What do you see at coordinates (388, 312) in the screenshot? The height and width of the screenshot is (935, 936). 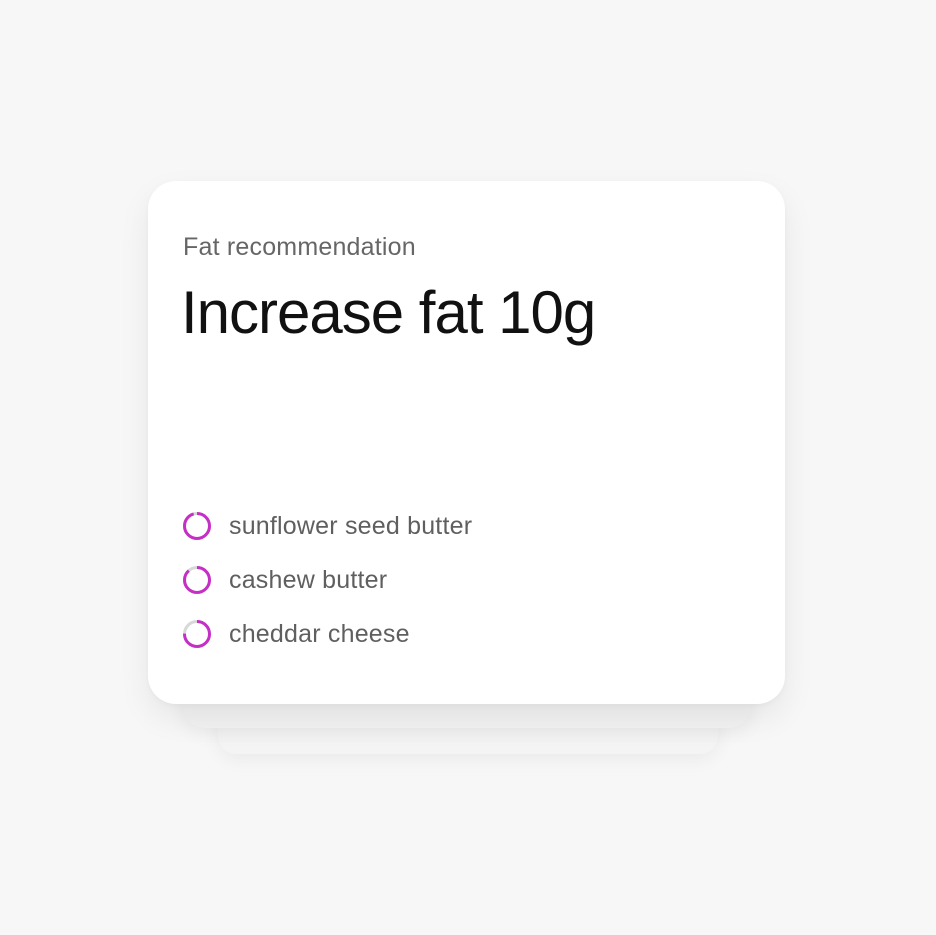 I see `card-title: Increase fat 10g` at bounding box center [388, 312].